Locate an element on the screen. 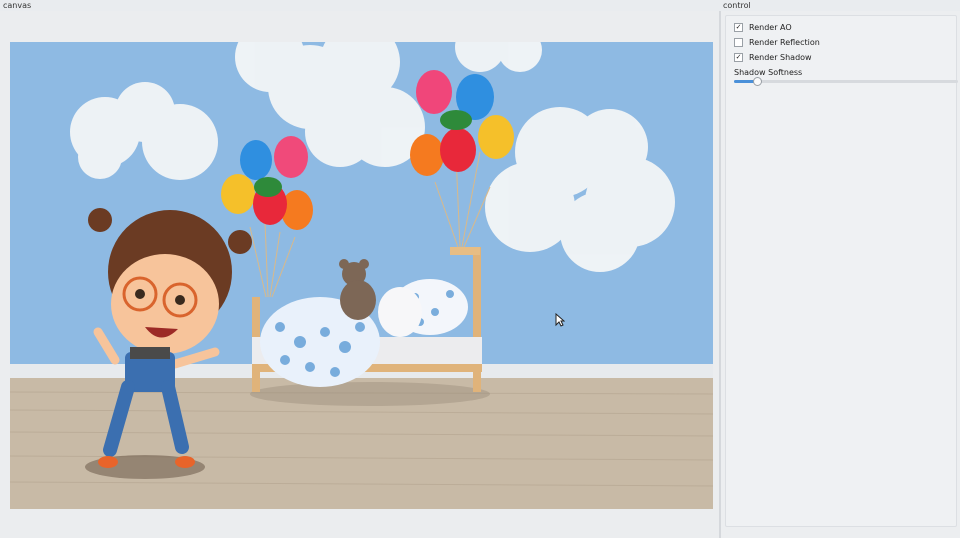 The height and width of the screenshot is (538, 960). shadow-softness-label: Shadow Softness is located at coordinates (768, 72).